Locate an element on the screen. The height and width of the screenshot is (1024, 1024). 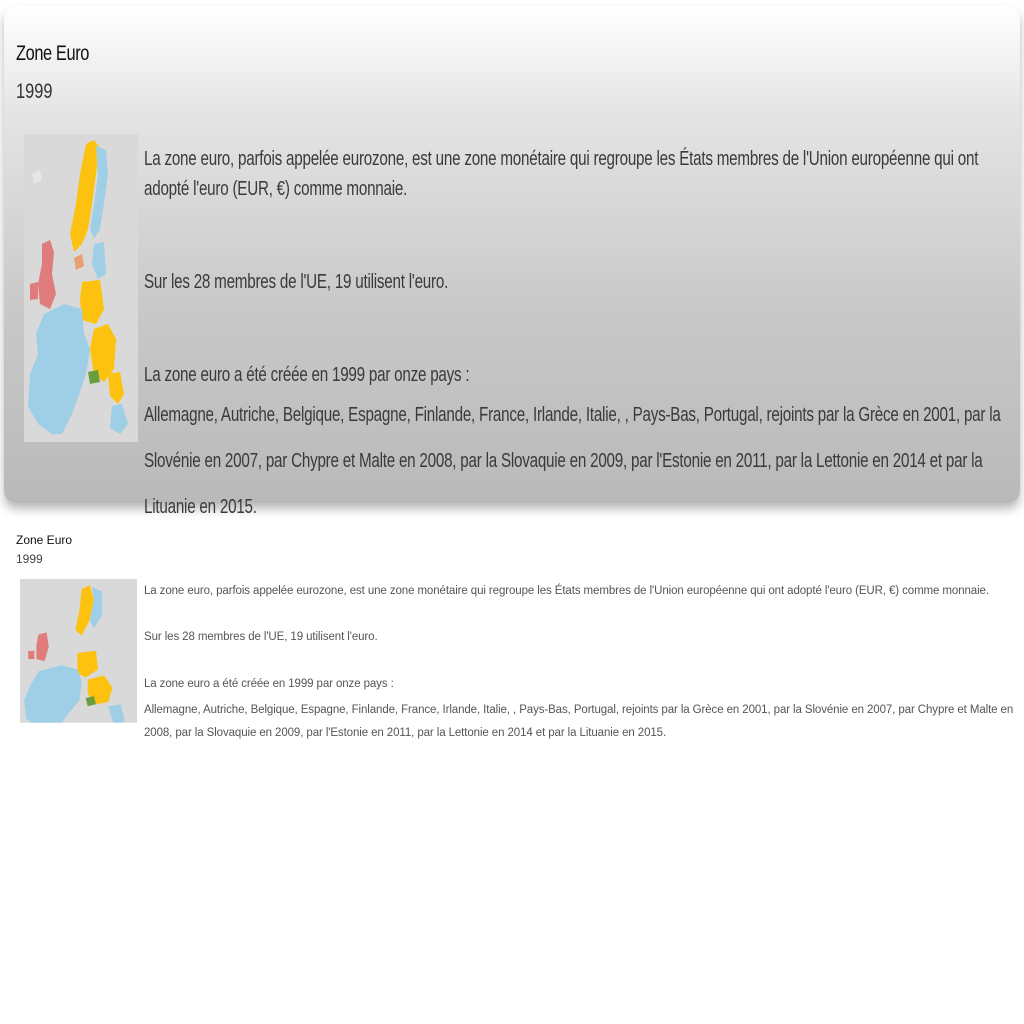
eurozone-map-svg-small is located at coordinates (78, 656).